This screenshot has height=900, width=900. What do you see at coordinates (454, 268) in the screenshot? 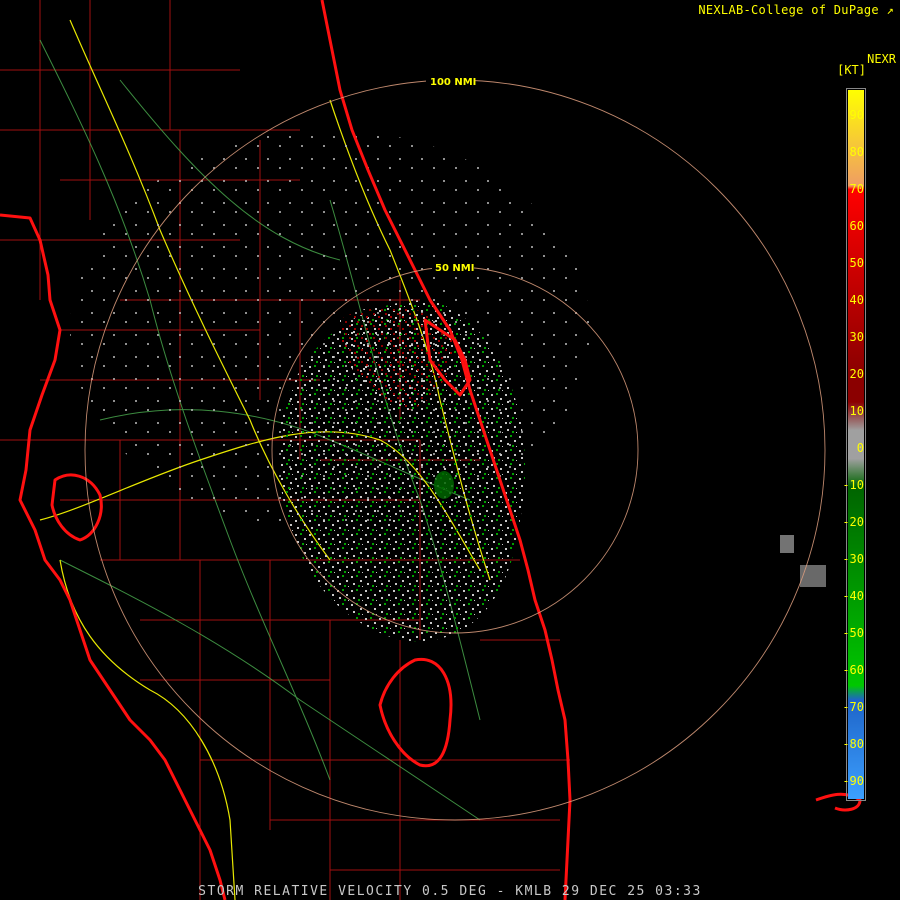
I see `ring-50nmi-label: 50 NMI` at bounding box center [454, 268].